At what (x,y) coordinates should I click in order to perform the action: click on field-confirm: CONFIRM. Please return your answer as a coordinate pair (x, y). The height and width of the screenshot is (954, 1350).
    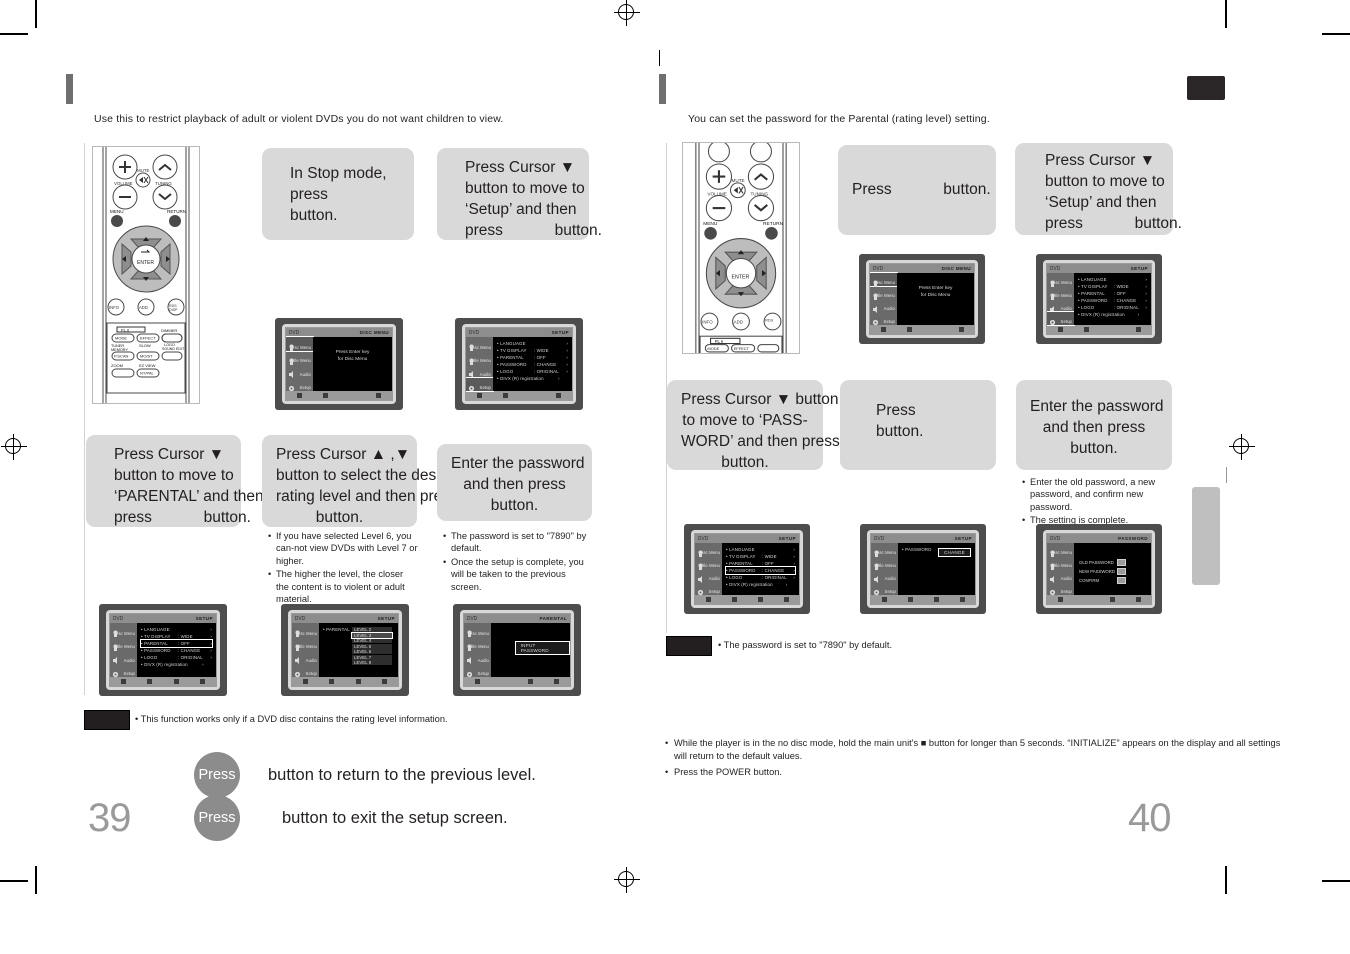
    Looking at the image, I should click on (1102, 580).